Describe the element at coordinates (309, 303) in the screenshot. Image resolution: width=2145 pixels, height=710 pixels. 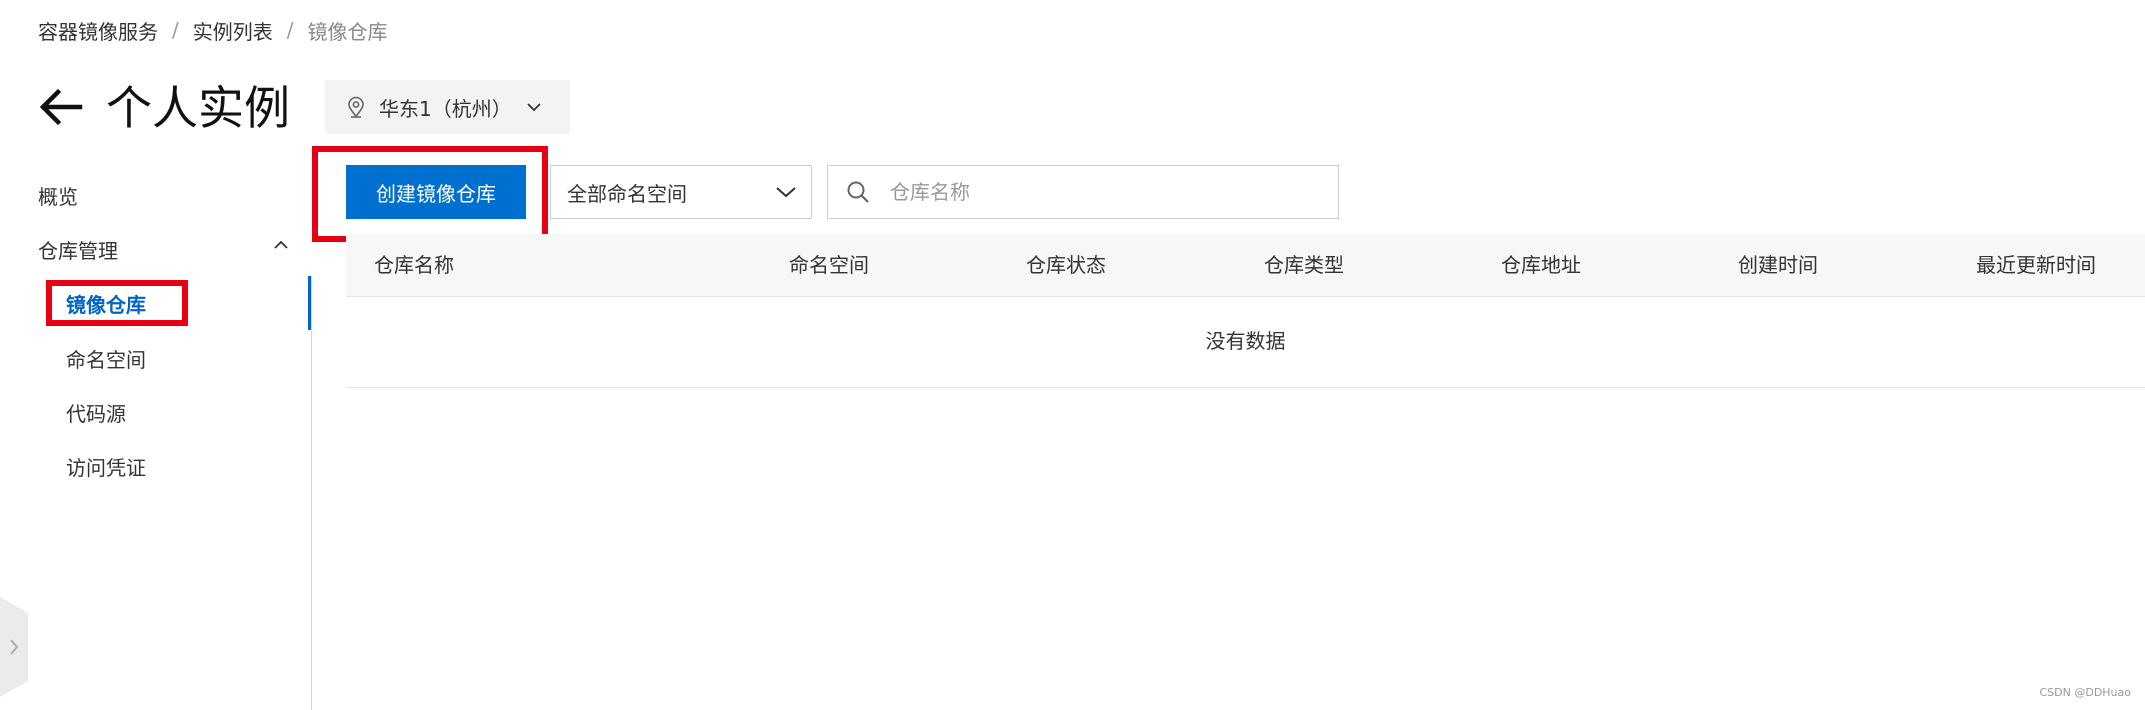
I see `sidebar-active-indicator` at that location.